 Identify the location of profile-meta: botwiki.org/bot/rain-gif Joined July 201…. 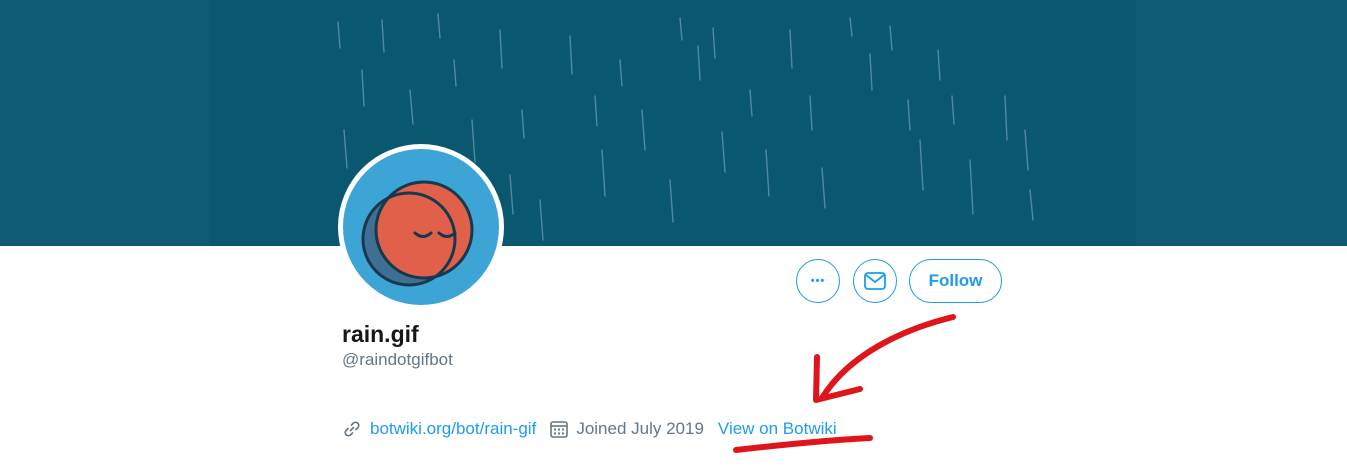
(589, 429).